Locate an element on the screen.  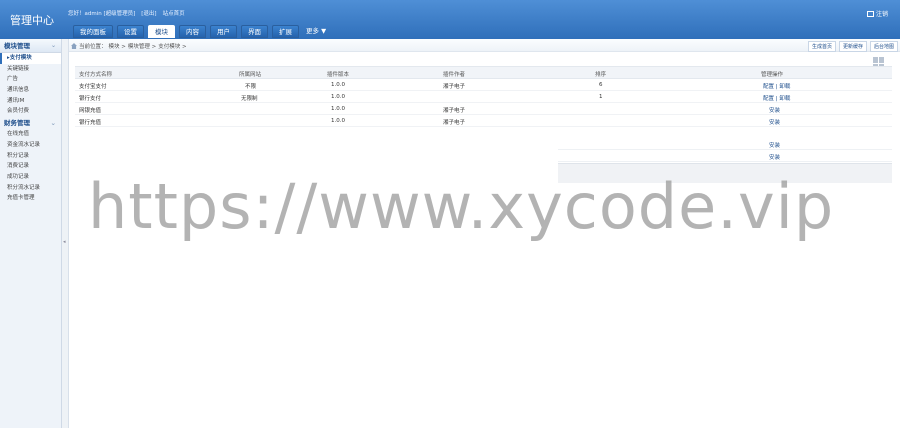
sidebar-section-label: 模块管理 is located at coordinates (17, 46).